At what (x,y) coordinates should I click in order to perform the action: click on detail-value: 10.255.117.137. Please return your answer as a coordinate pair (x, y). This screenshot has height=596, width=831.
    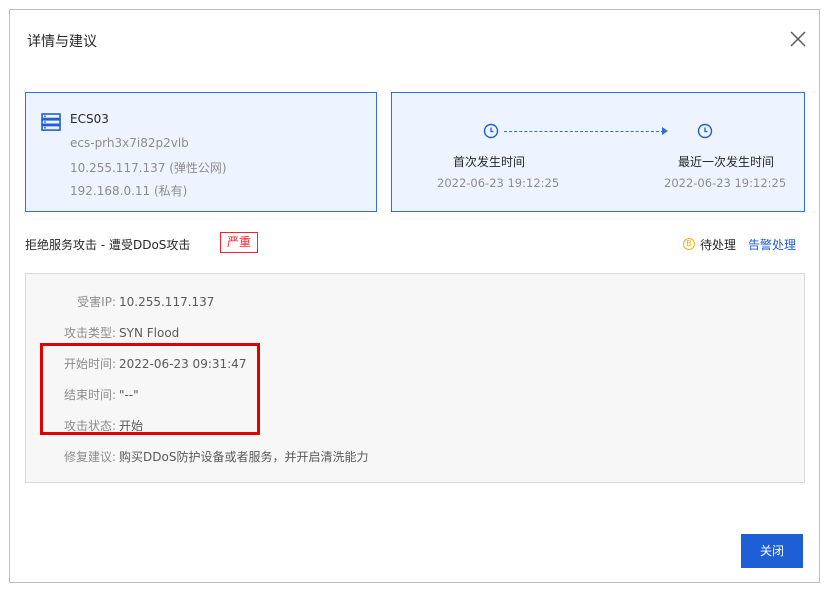
    Looking at the image, I should click on (167, 302).